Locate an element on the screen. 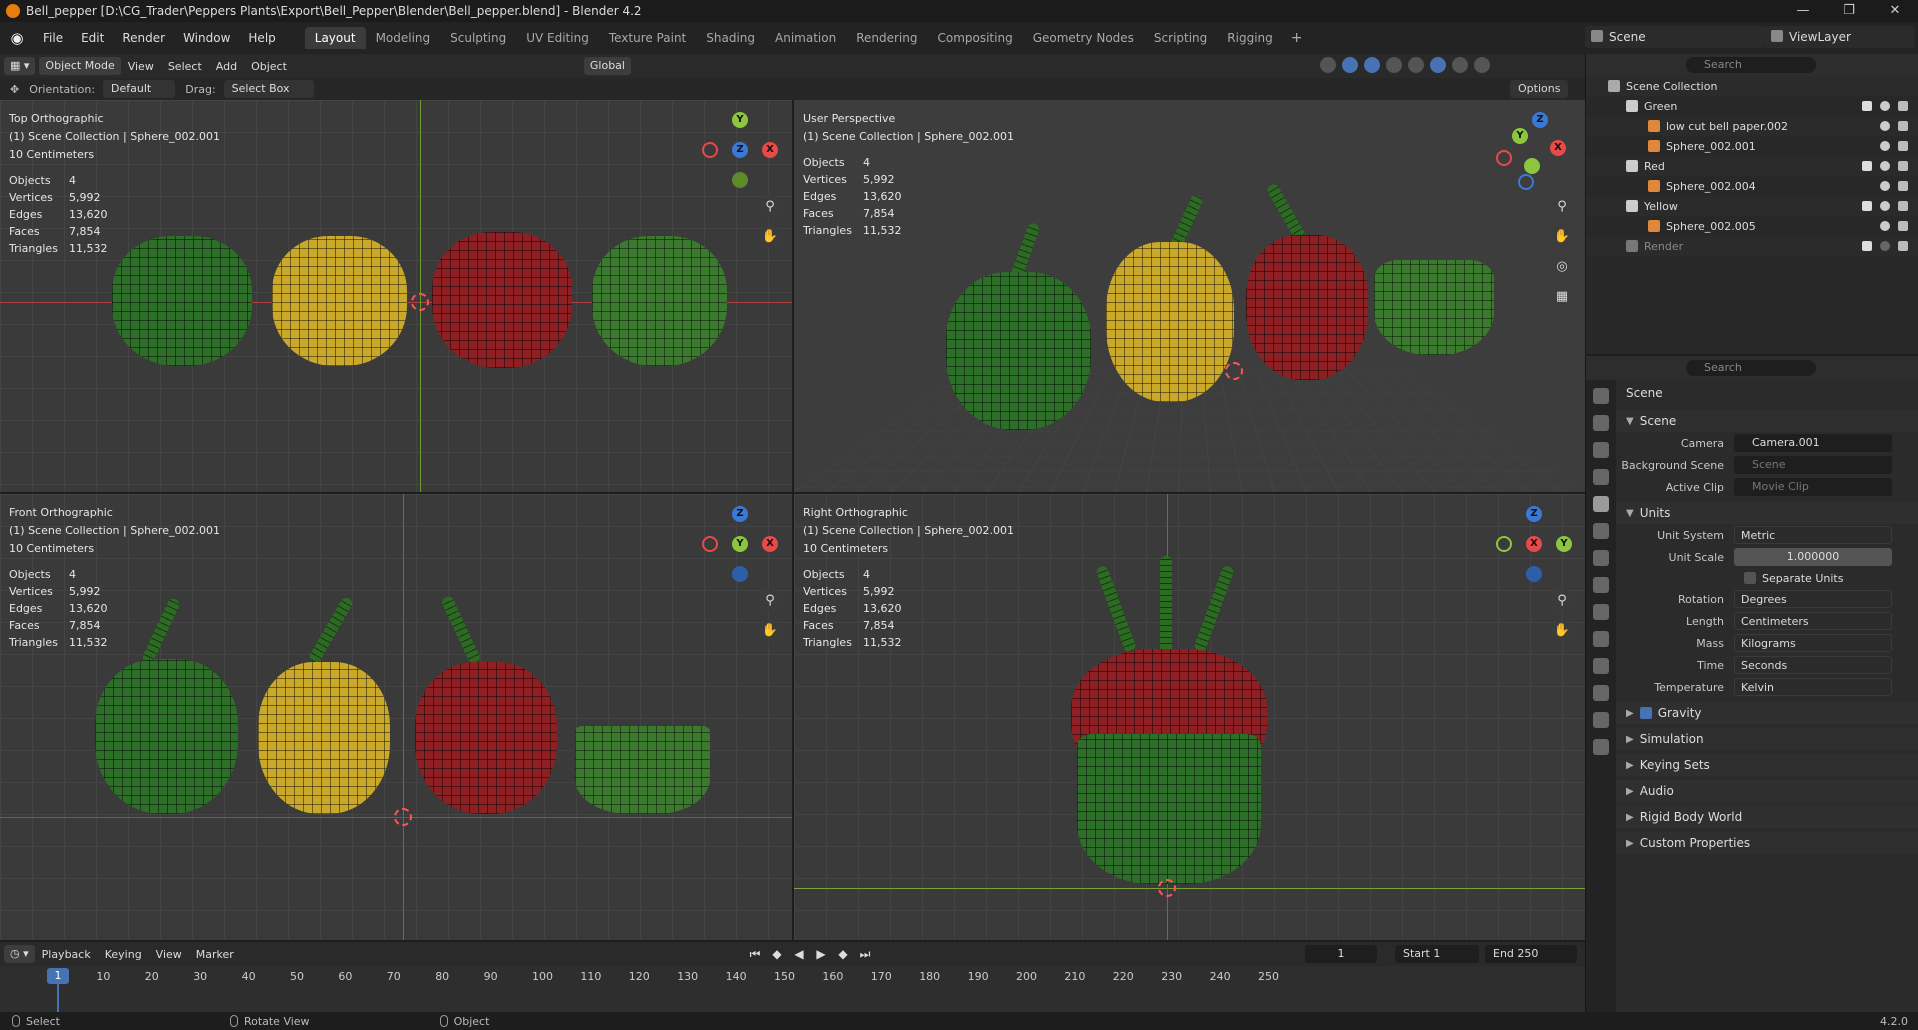  panel-scene: ▼ Scene is located at coordinates (1767, 421).